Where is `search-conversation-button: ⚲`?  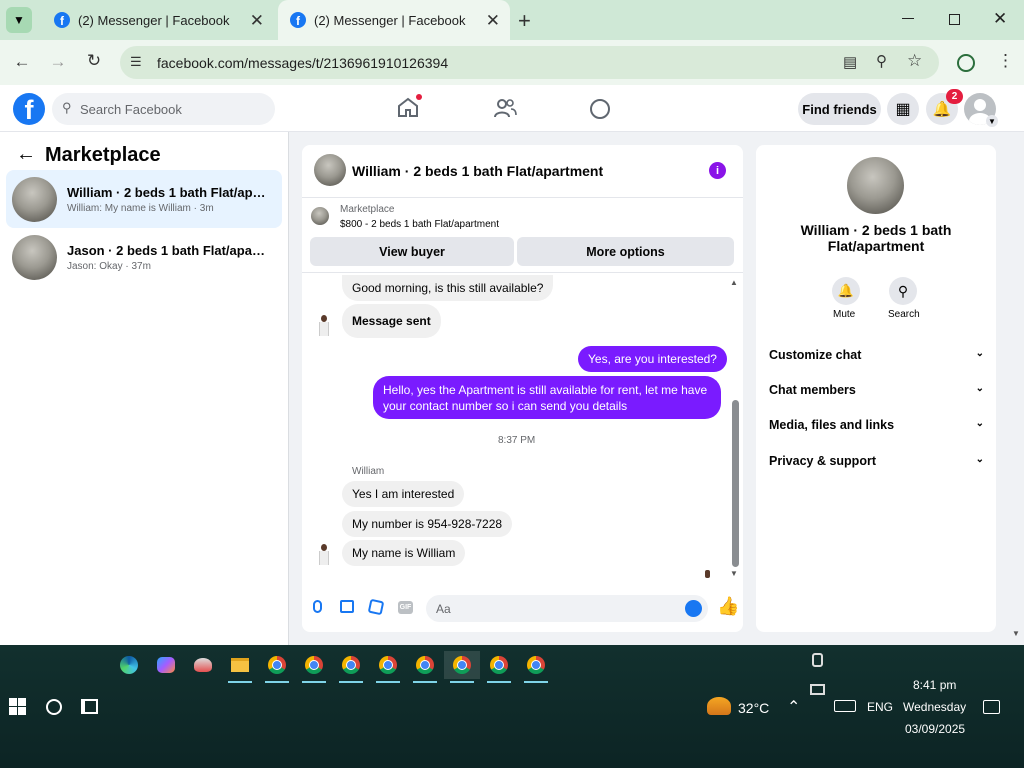
search-conversation-button: ⚲ is located at coordinates (903, 291).